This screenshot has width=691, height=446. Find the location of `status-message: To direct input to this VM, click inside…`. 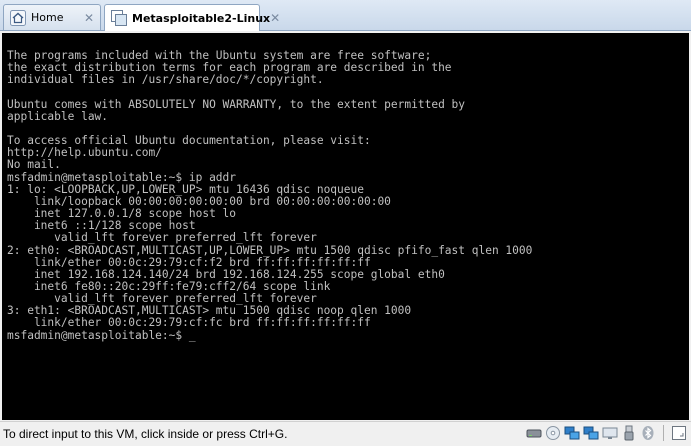

status-message: To direct input to this VM, click inside… is located at coordinates (145, 434).